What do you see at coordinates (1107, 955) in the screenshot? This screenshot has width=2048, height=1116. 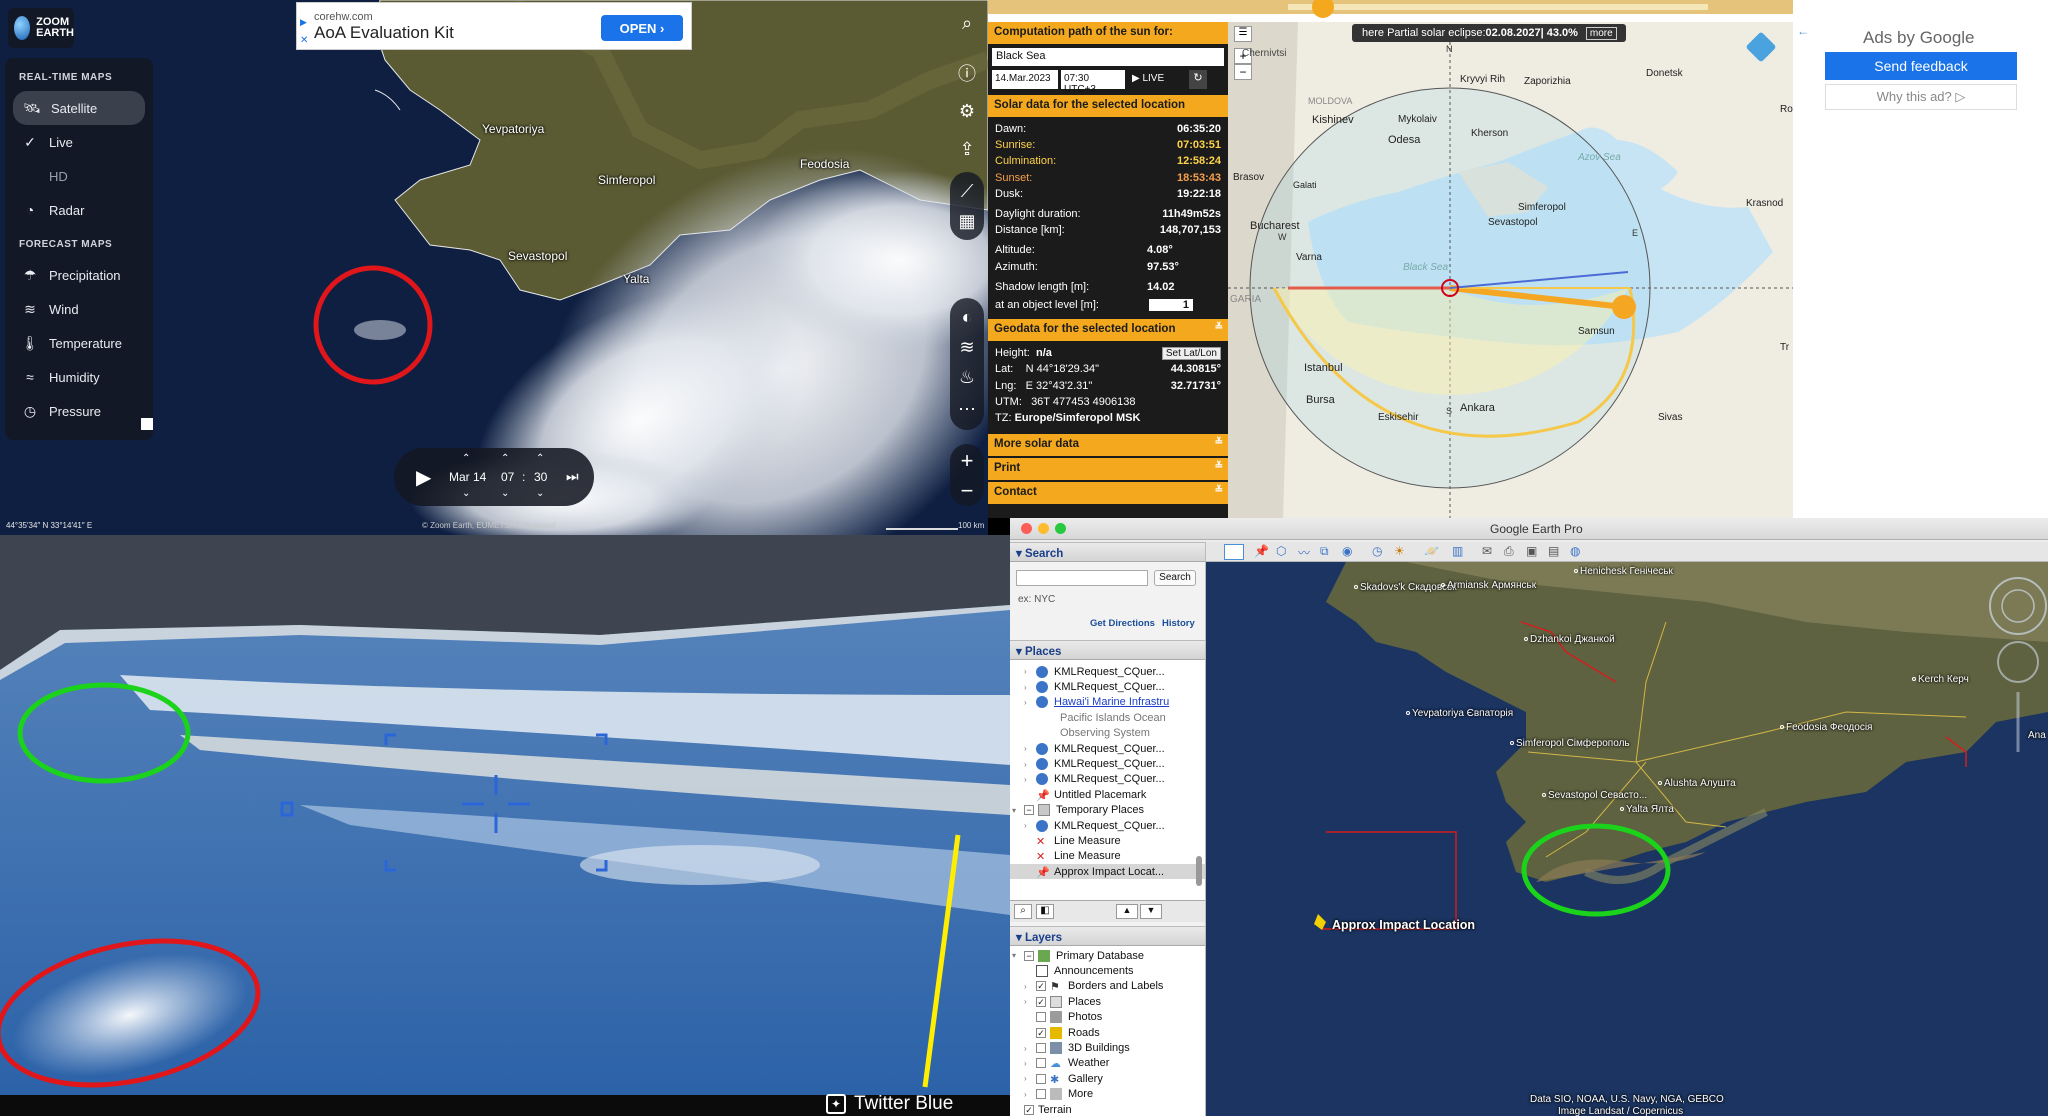 I see `layer-primary-database: ▾ − Primary Database` at bounding box center [1107, 955].